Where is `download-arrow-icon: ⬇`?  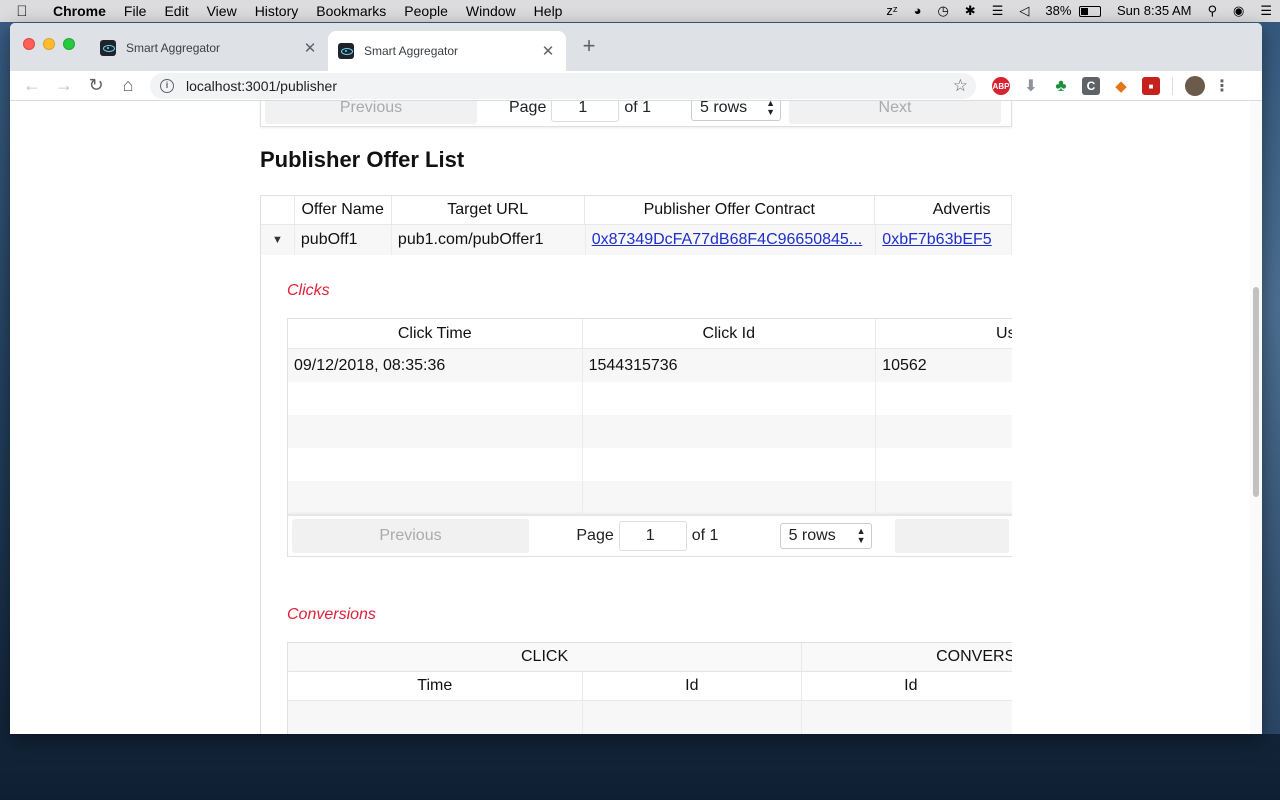
download-arrow-icon: ⬇ is located at coordinates (1031, 86).